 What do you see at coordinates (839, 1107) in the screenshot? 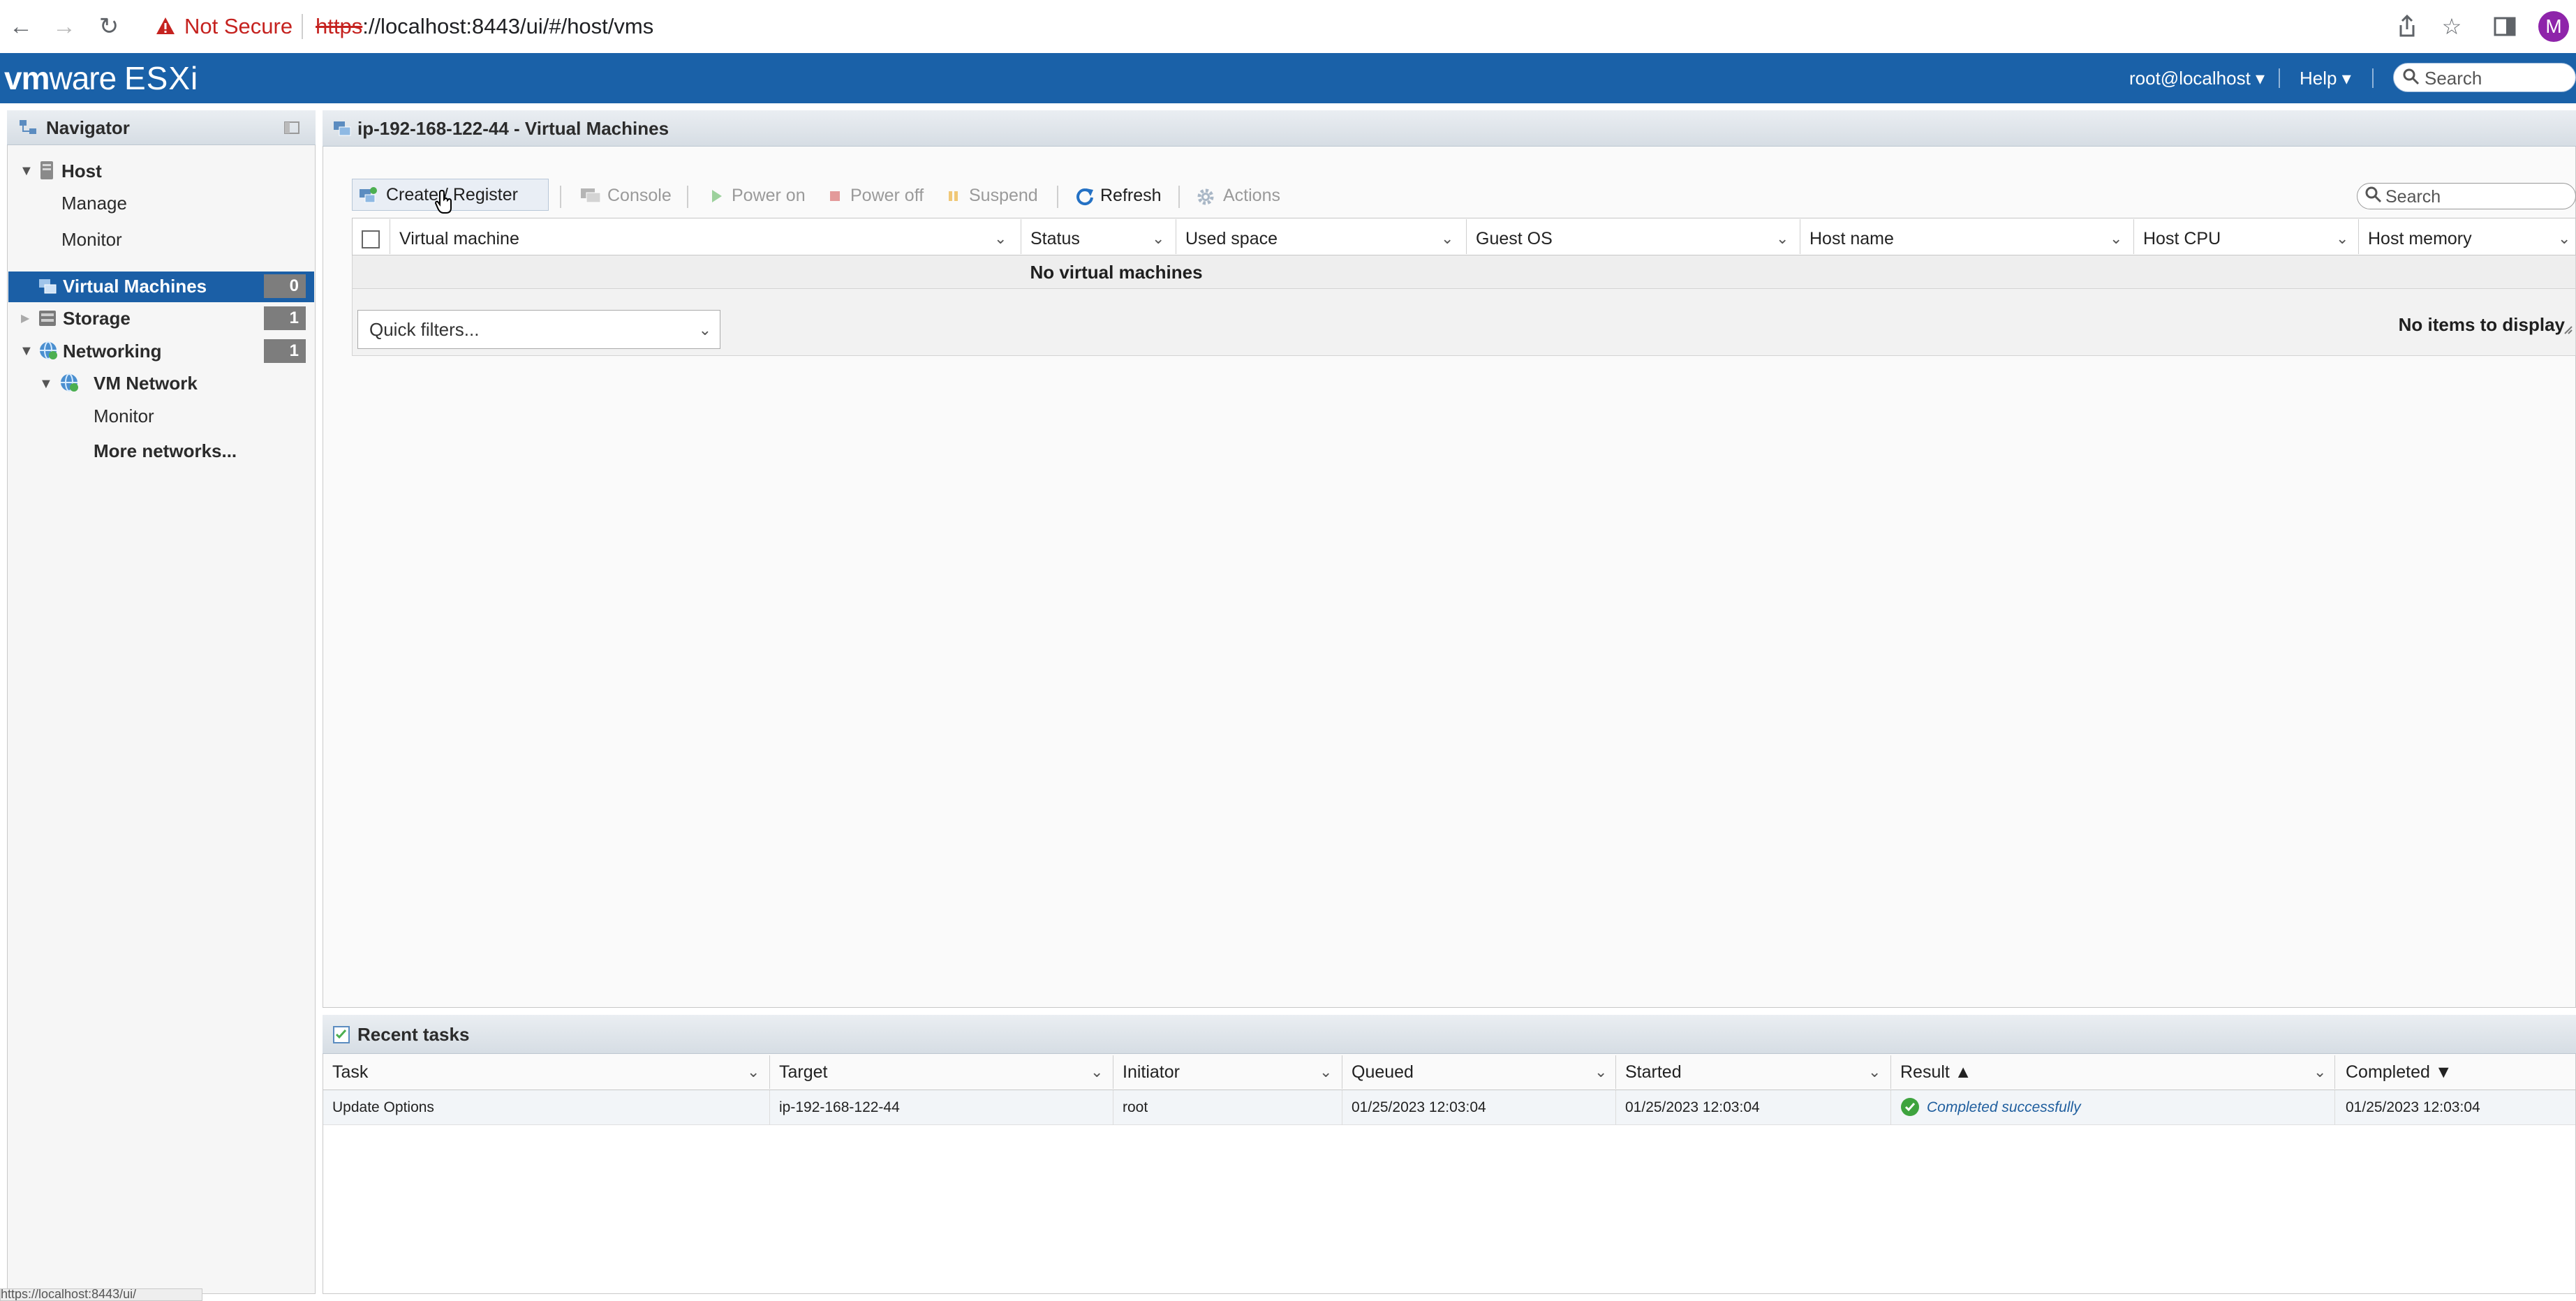
I see `task-target-cell: ip-192-168-122-44` at bounding box center [839, 1107].